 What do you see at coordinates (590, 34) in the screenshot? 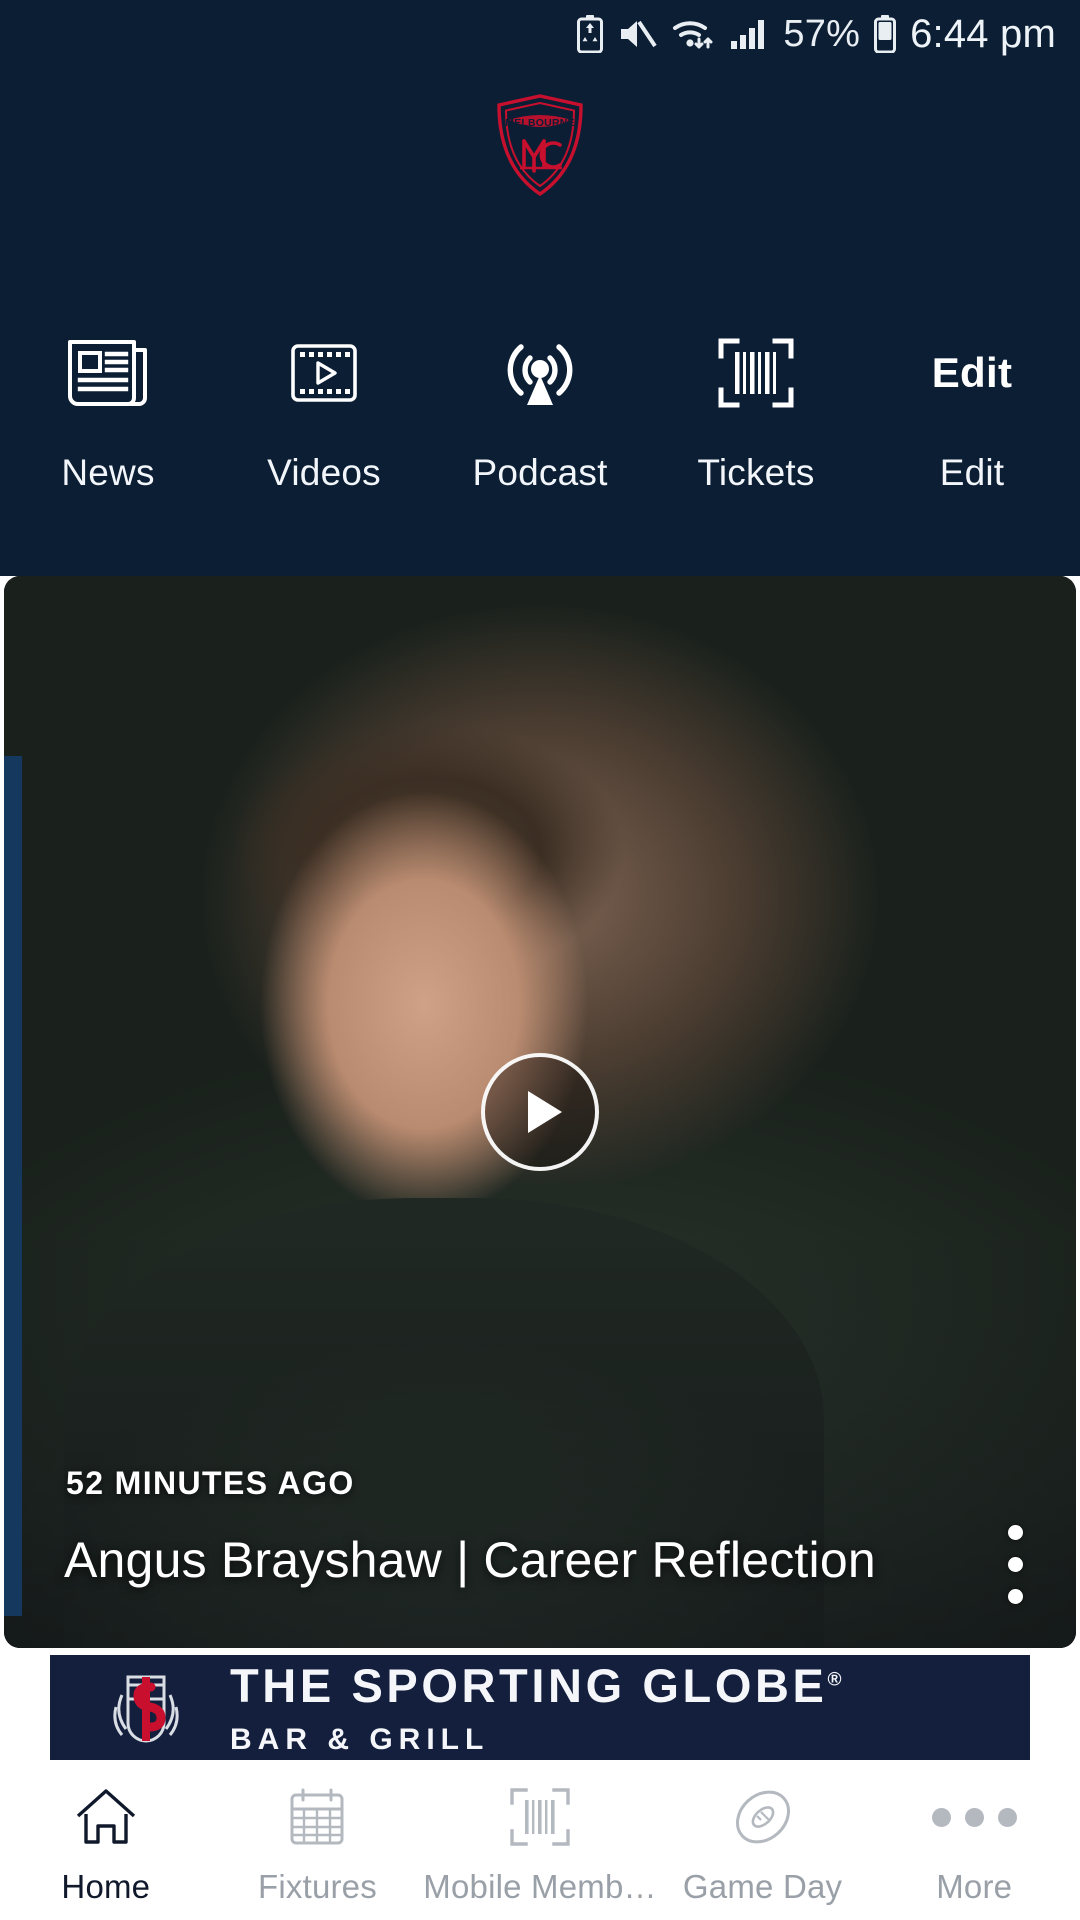
I see `battery-saver-icon` at bounding box center [590, 34].